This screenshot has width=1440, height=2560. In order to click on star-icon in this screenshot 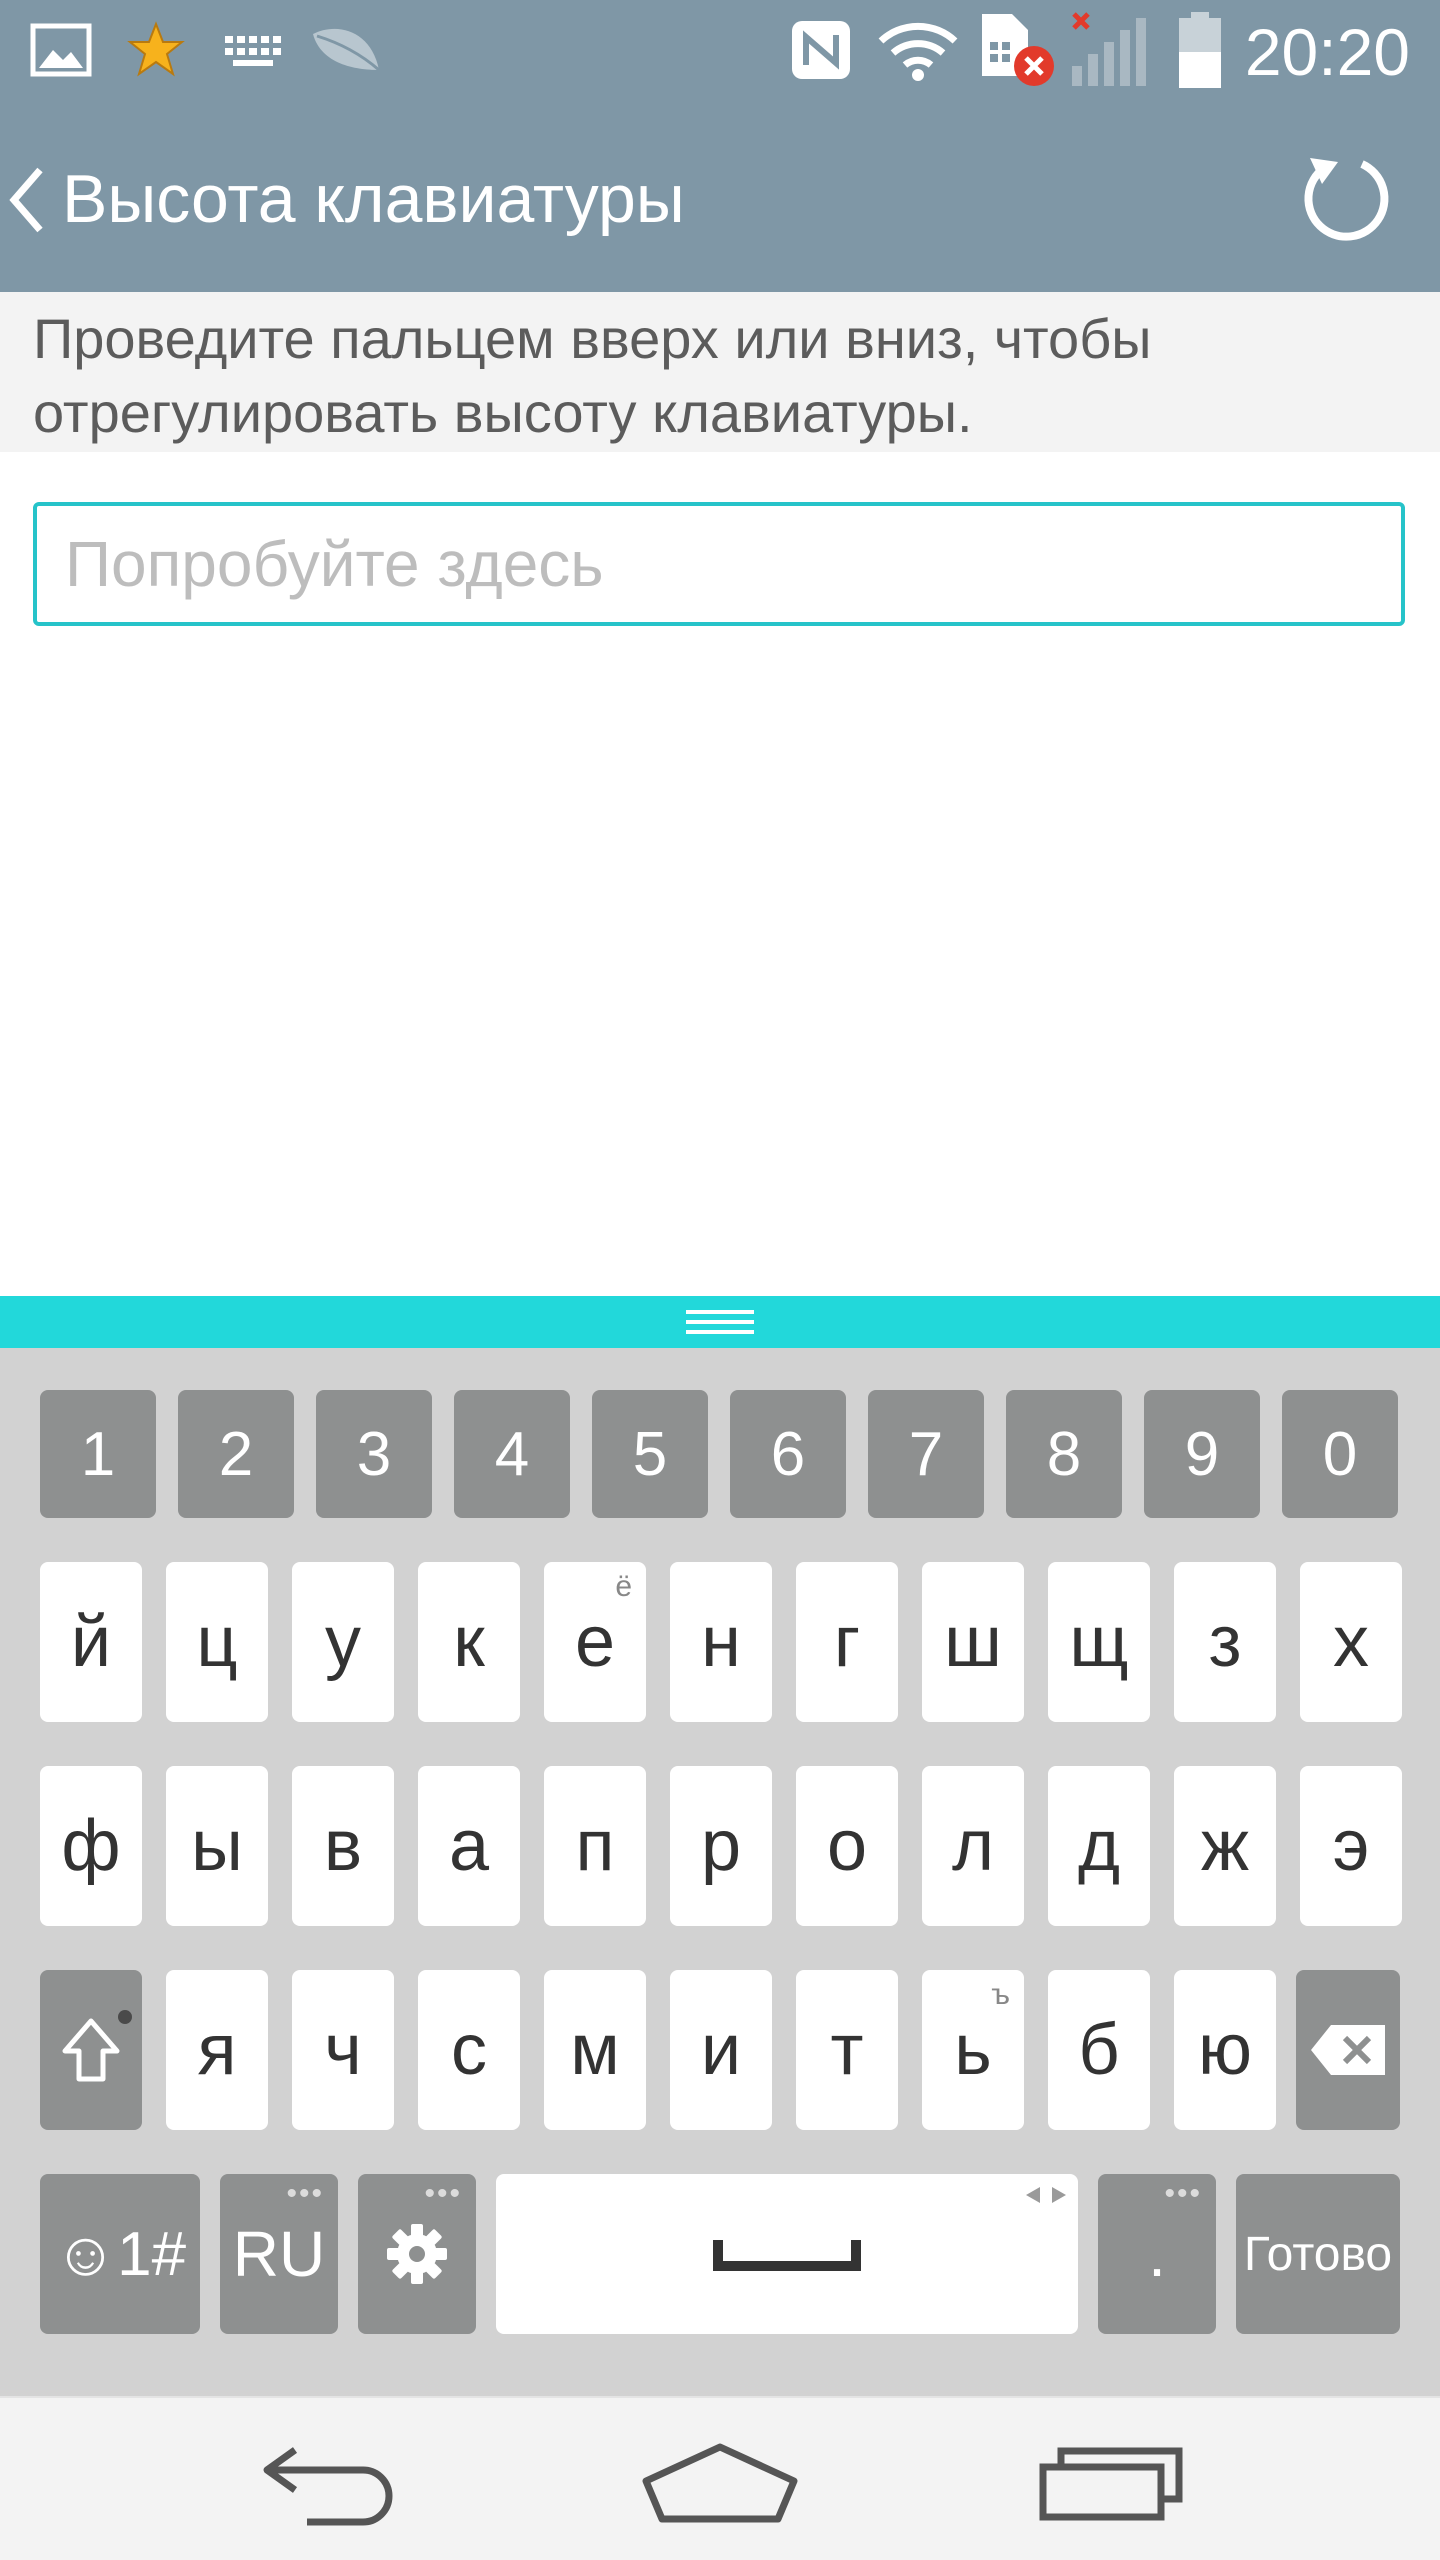, I will do `click(156, 50)`.